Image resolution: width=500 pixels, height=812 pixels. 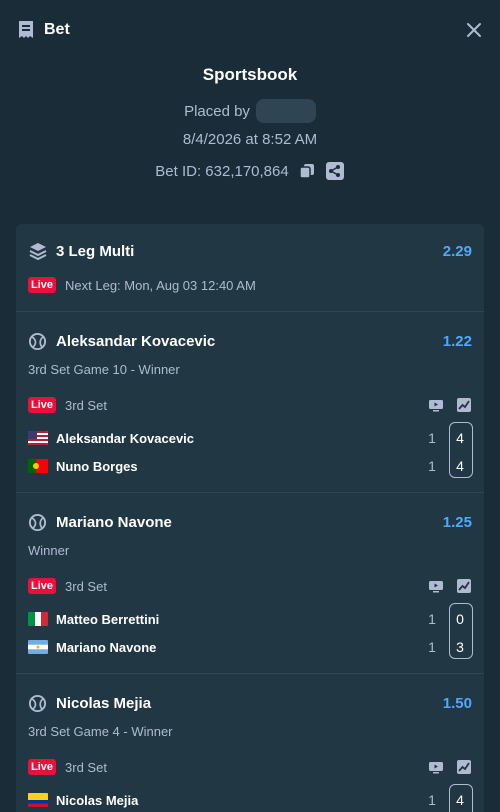 What do you see at coordinates (38, 252) in the screenshot?
I see `layers-icon` at bounding box center [38, 252].